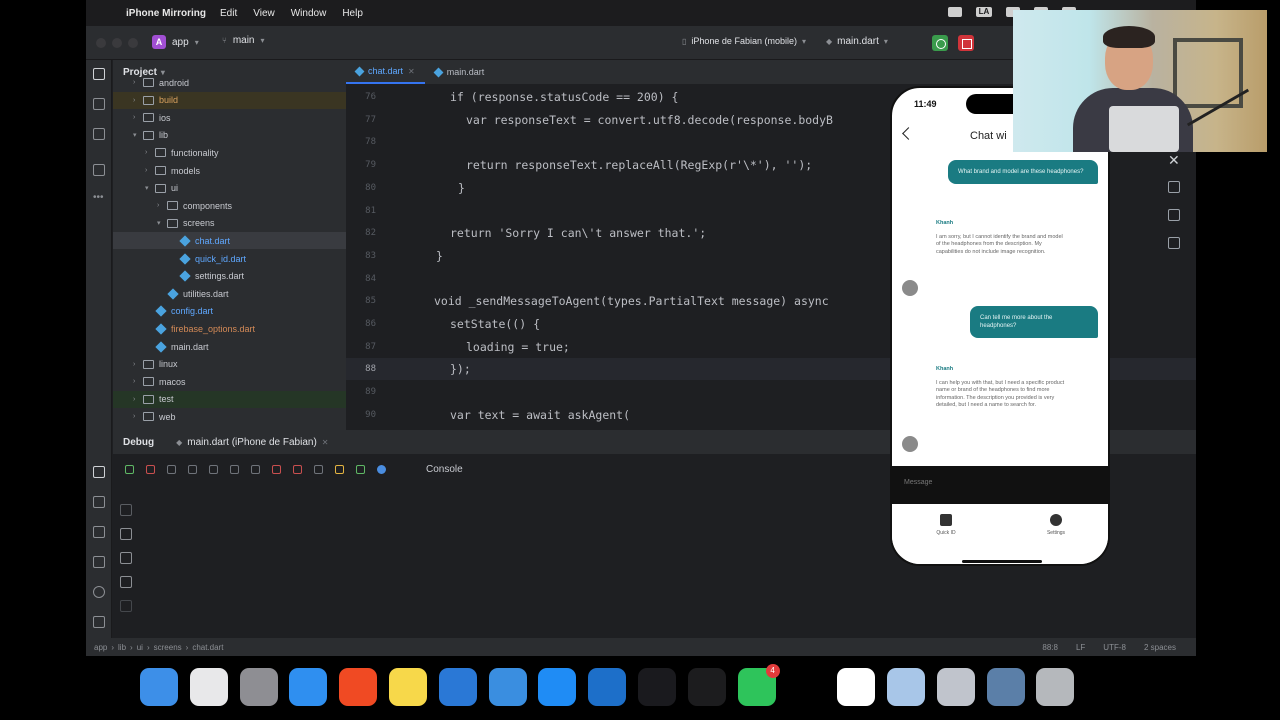 This screenshot has height=720, width=1280. I want to click on line-number: 77, so click(361, 120).